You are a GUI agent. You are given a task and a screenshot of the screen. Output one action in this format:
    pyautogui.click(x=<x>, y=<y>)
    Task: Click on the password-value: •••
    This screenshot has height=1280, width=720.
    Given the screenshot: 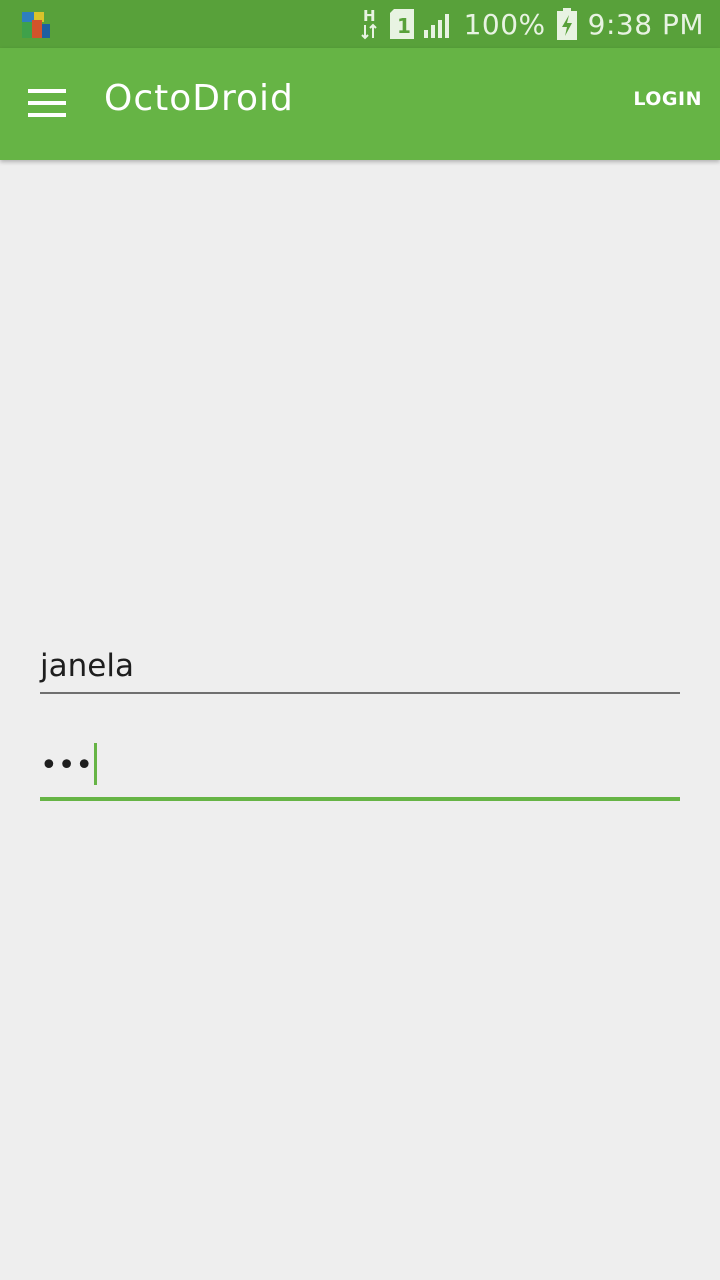 What is the action you would take?
    pyautogui.click(x=67, y=765)
    